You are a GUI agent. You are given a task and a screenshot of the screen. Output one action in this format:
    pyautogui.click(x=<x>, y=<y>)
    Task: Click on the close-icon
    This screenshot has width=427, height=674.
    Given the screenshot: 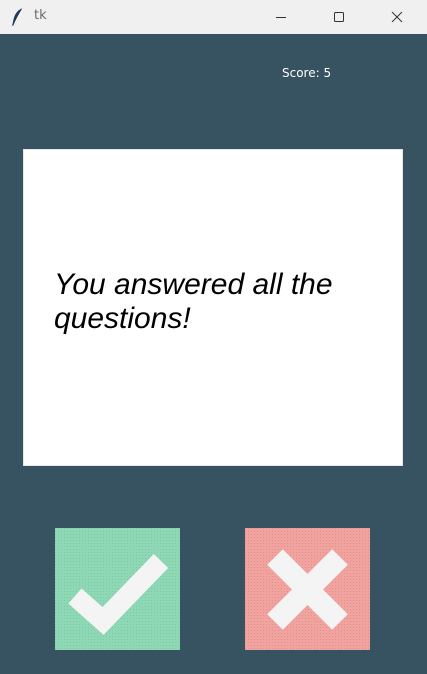 What is the action you would take?
    pyautogui.click(x=397, y=17)
    